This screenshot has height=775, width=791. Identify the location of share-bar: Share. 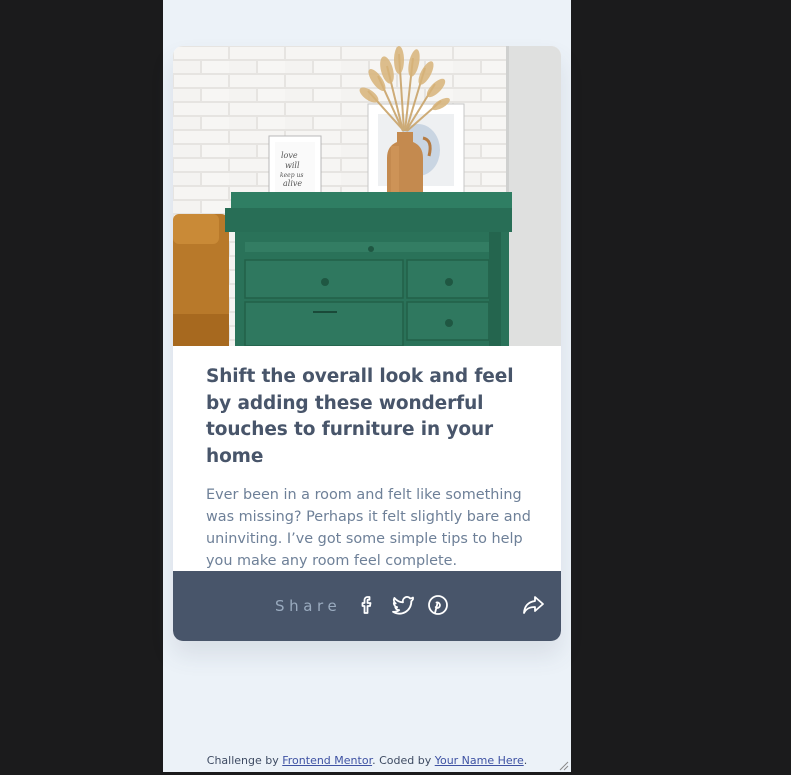
(367, 606).